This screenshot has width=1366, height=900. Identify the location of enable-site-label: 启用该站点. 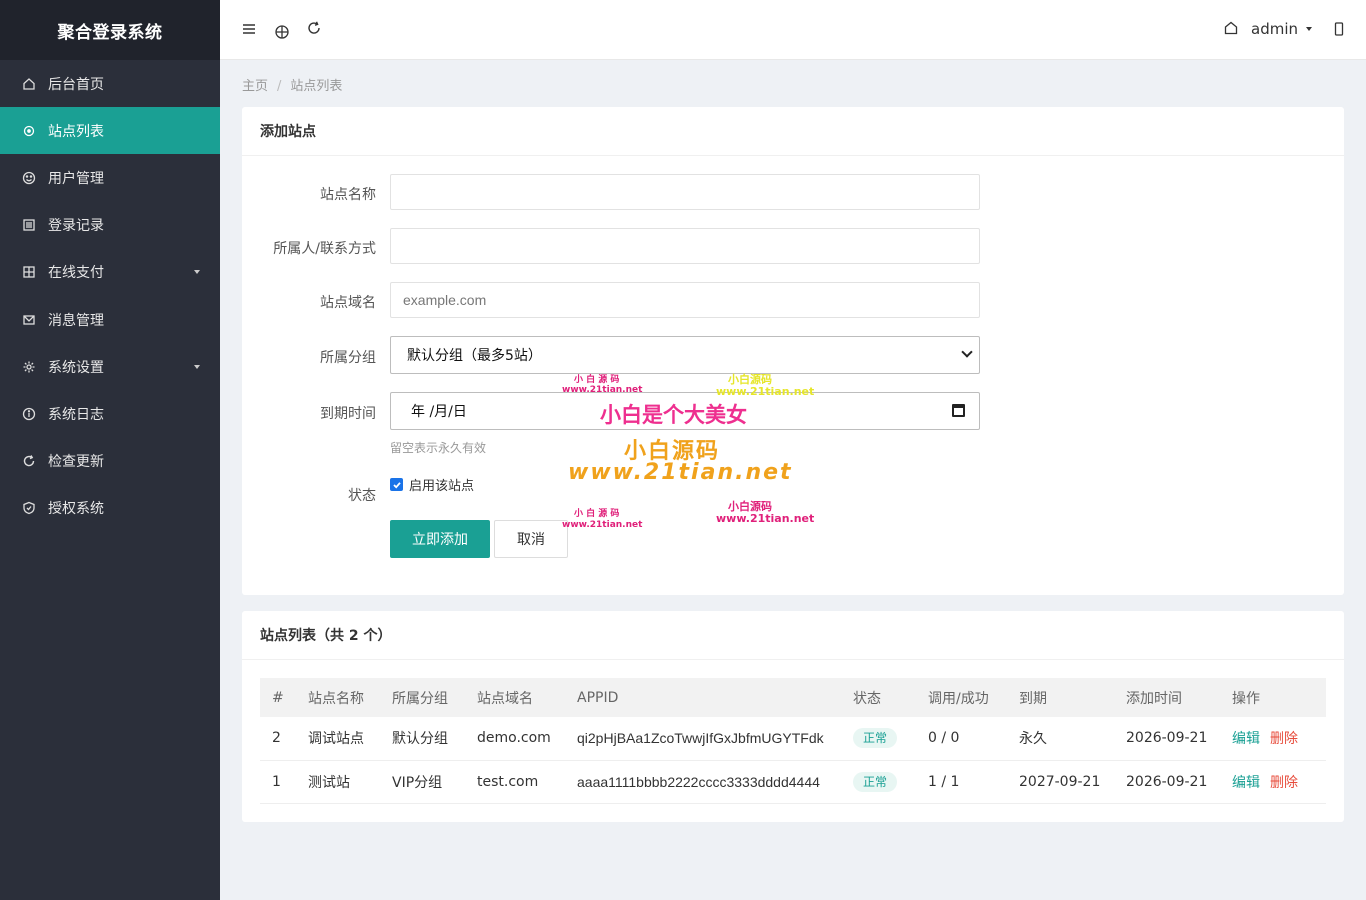
(442, 486).